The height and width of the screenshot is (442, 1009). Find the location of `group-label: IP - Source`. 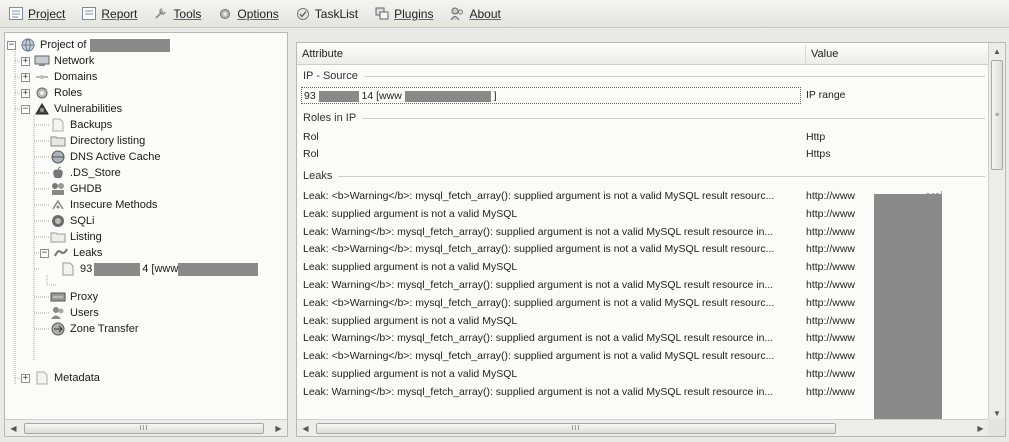

group-label: IP - Source is located at coordinates (330, 76).